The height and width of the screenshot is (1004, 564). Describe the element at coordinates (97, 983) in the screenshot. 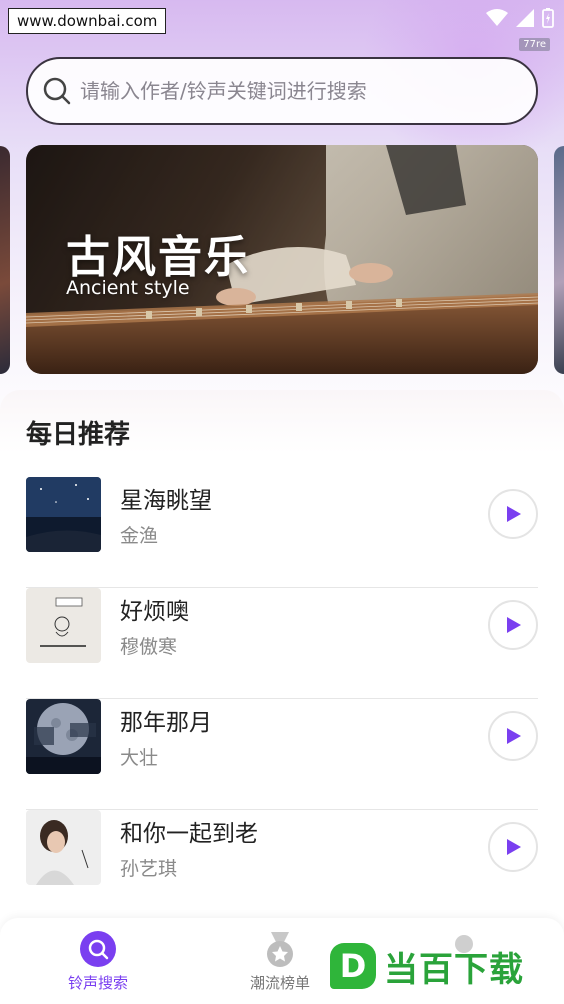

I see `nav-label: 铃声搜索` at that location.